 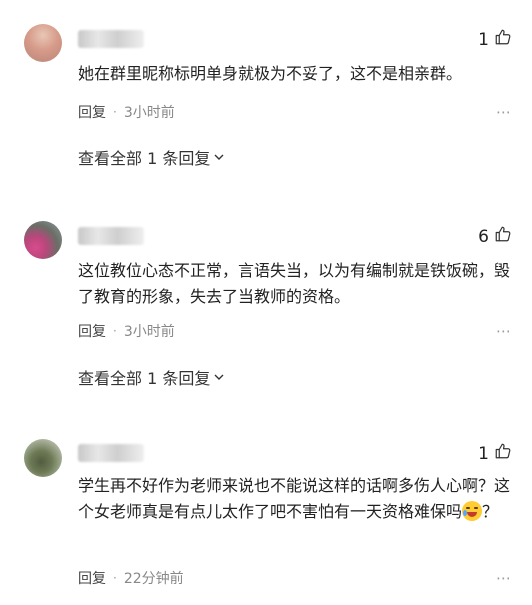 What do you see at coordinates (472, 511) in the screenshot?
I see `crying-laughing-emoji-icon` at bounding box center [472, 511].